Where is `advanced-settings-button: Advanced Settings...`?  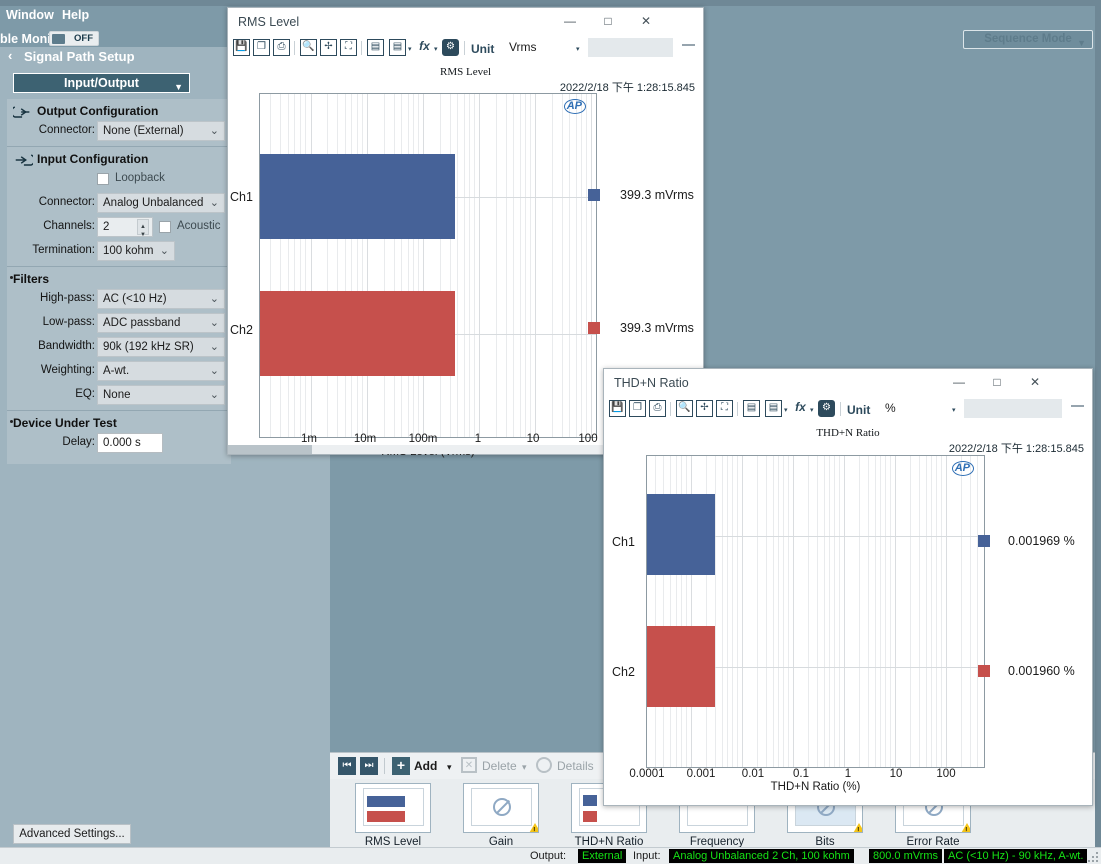 advanced-settings-button: Advanced Settings... is located at coordinates (72, 834).